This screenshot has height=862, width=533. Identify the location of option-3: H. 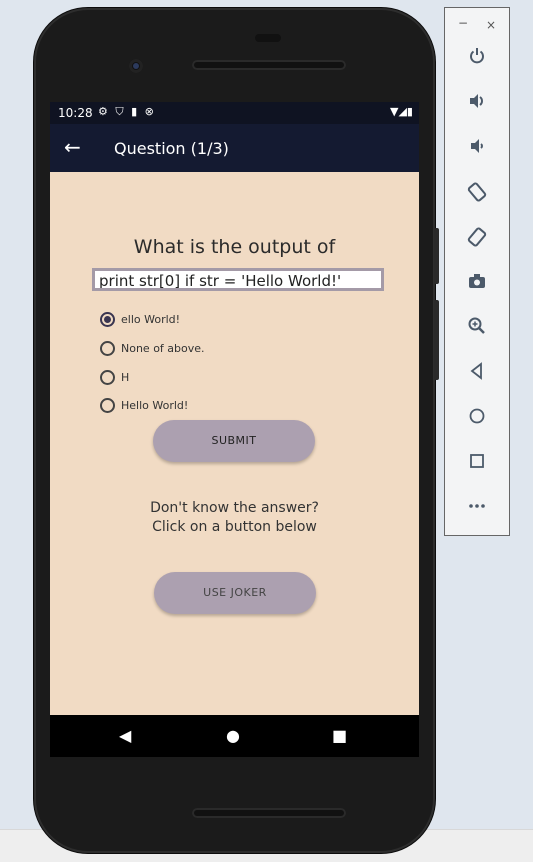
(114, 377).